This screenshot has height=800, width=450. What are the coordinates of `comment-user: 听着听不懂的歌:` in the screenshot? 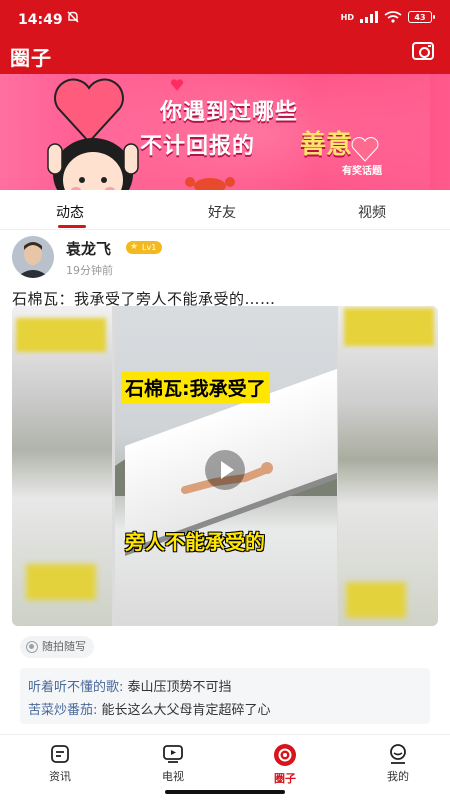 It's located at (76, 687).